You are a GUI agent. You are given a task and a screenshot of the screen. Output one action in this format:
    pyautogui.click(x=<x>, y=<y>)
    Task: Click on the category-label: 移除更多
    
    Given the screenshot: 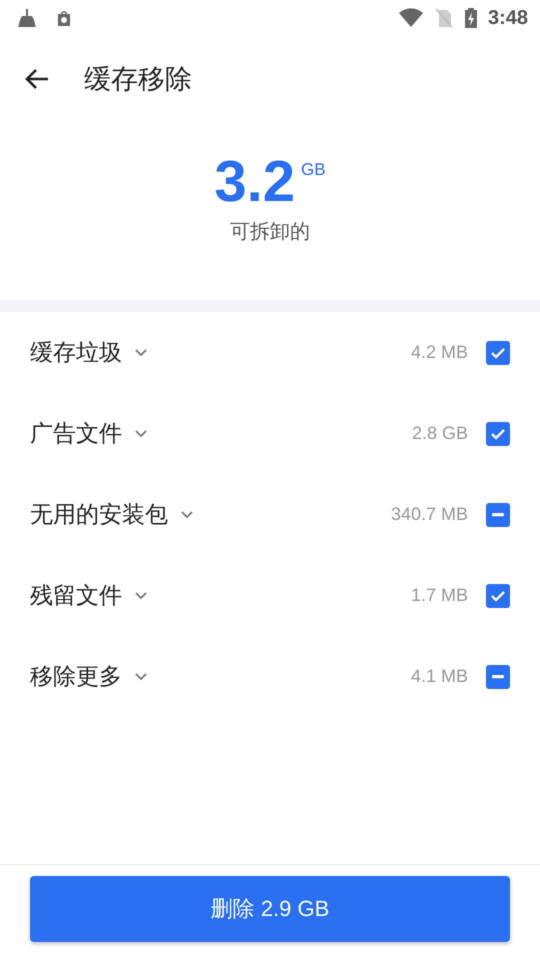 What is the action you would take?
    pyautogui.click(x=76, y=676)
    